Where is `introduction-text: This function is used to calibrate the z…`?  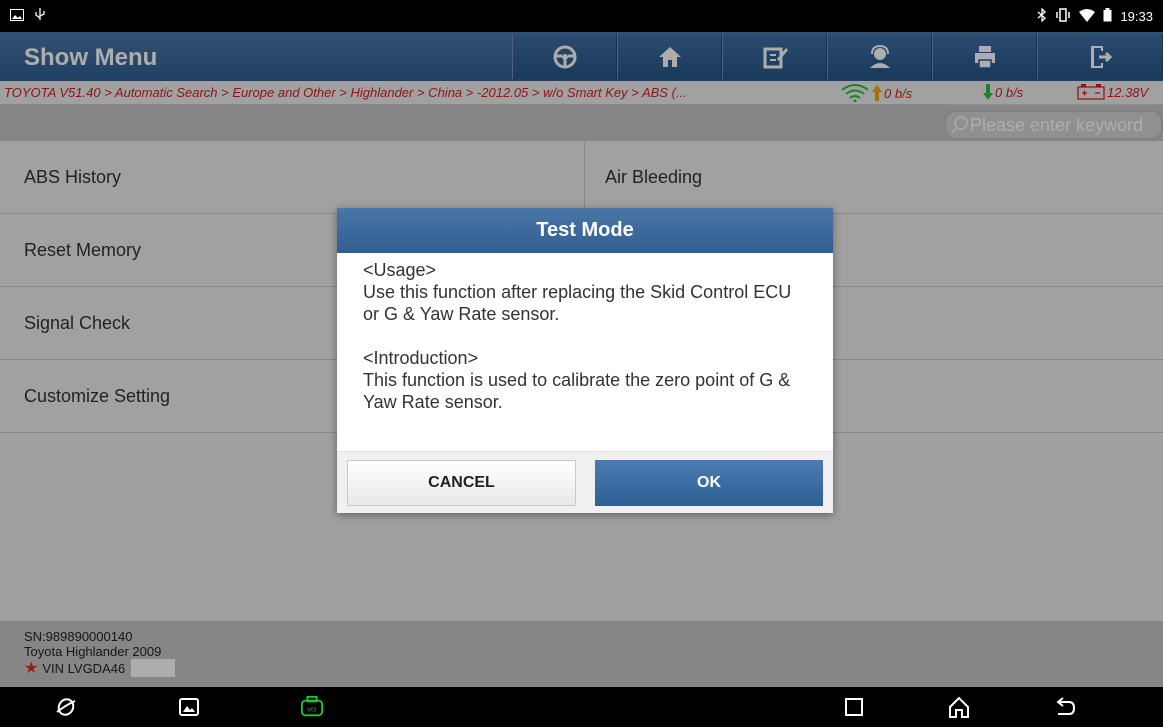
introduction-text: This function is used to calibrate the z… is located at coordinates (579, 391).